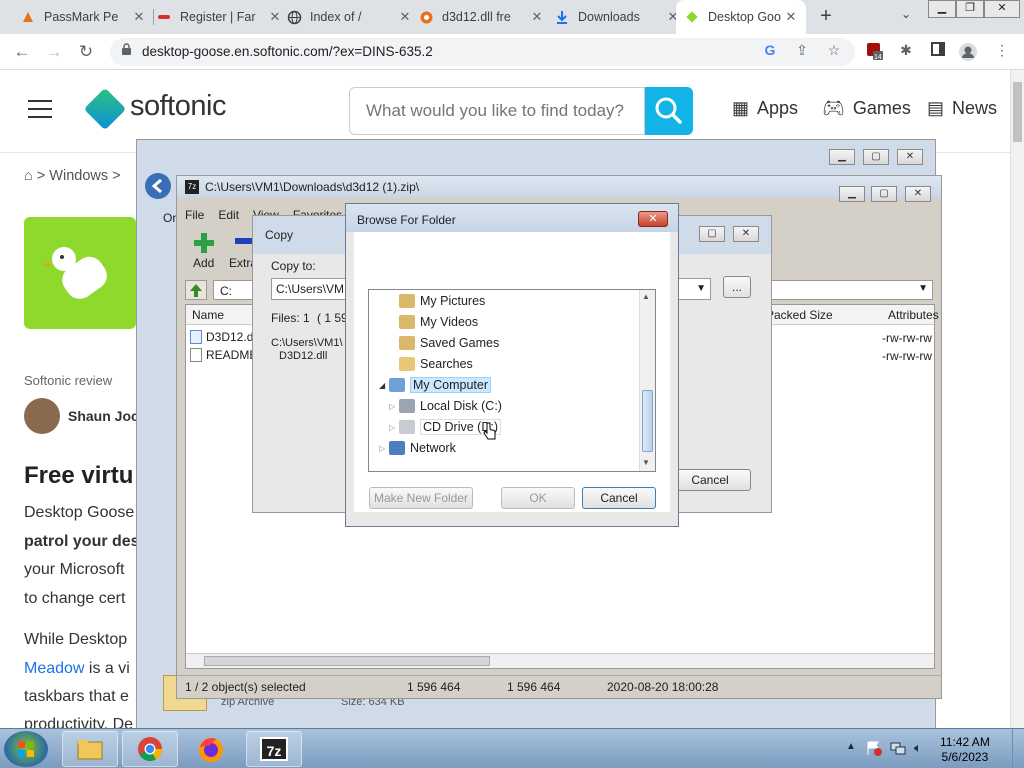 The image size is (1024, 768). Describe the element at coordinates (421, 498) in the screenshot. I see `make-new-folder-button: Make New Folder` at that location.